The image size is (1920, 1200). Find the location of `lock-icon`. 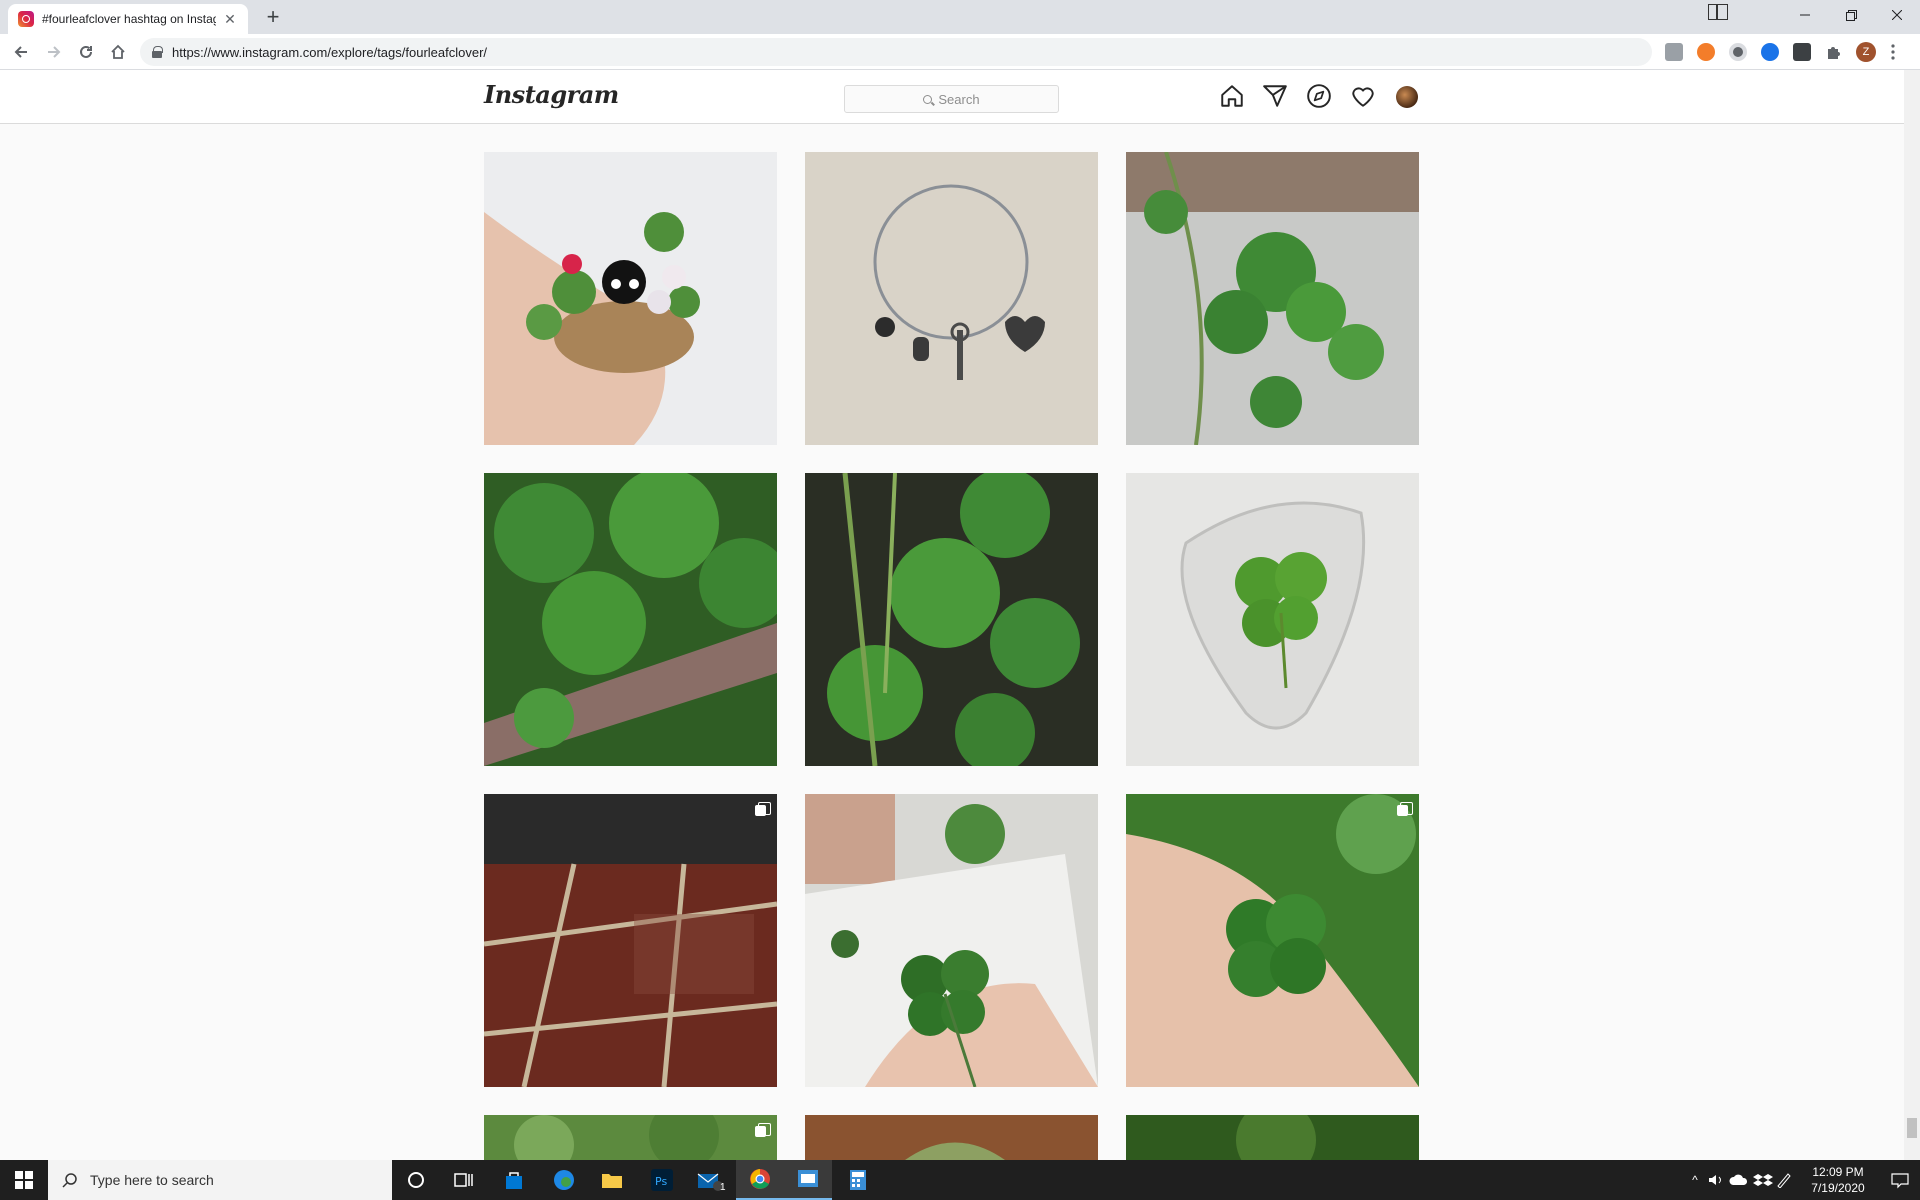

lock-icon is located at coordinates (157, 52).